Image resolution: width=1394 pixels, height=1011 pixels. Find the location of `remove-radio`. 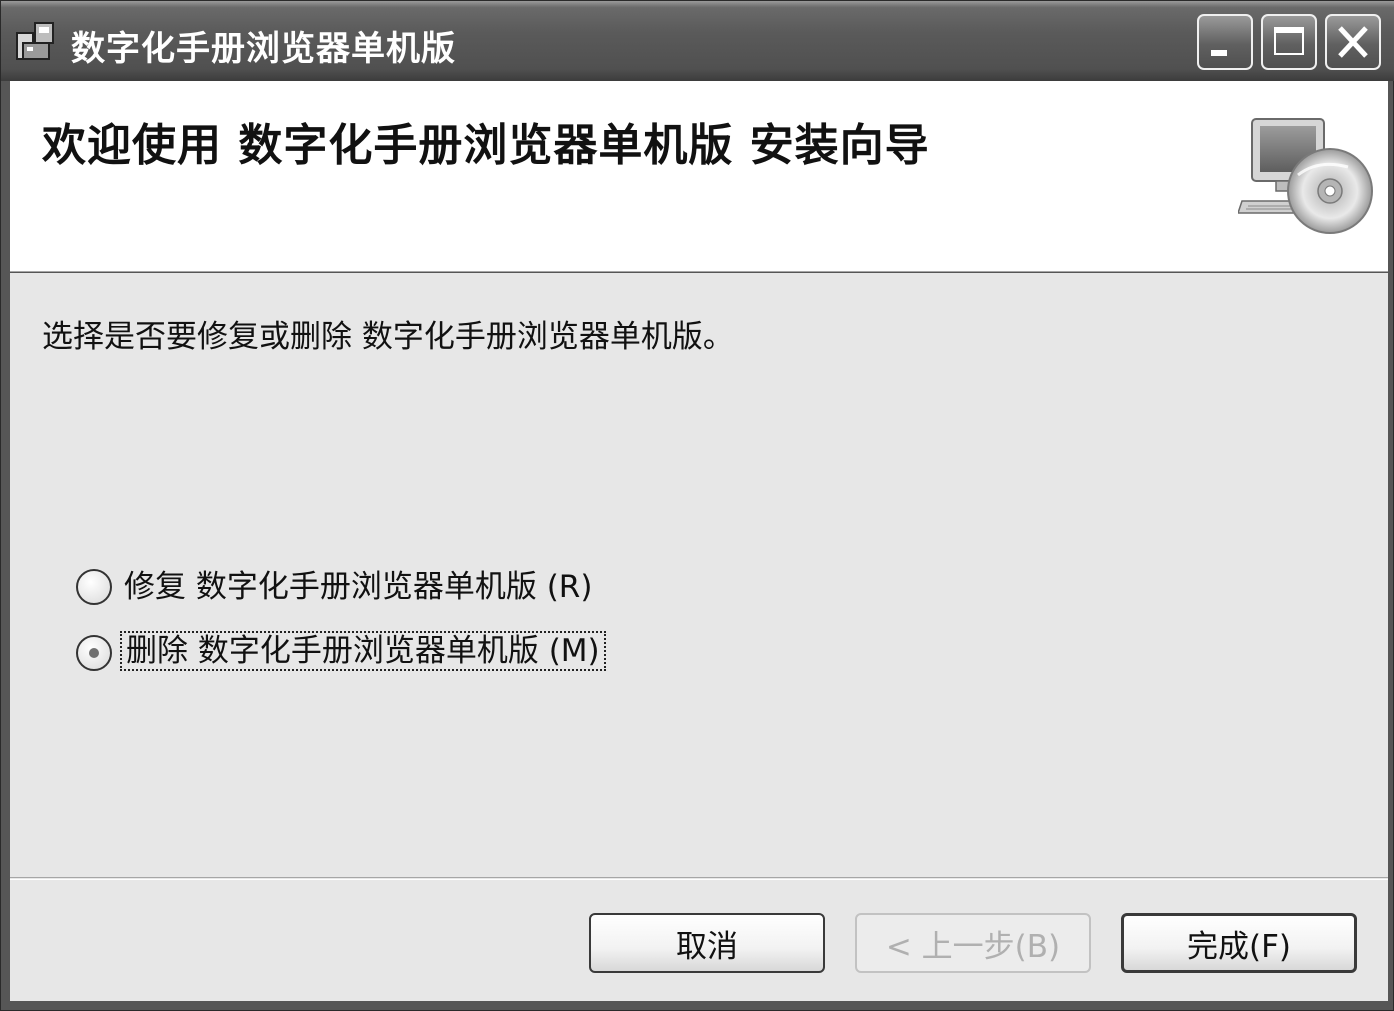

remove-radio is located at coordinates (94, 653).